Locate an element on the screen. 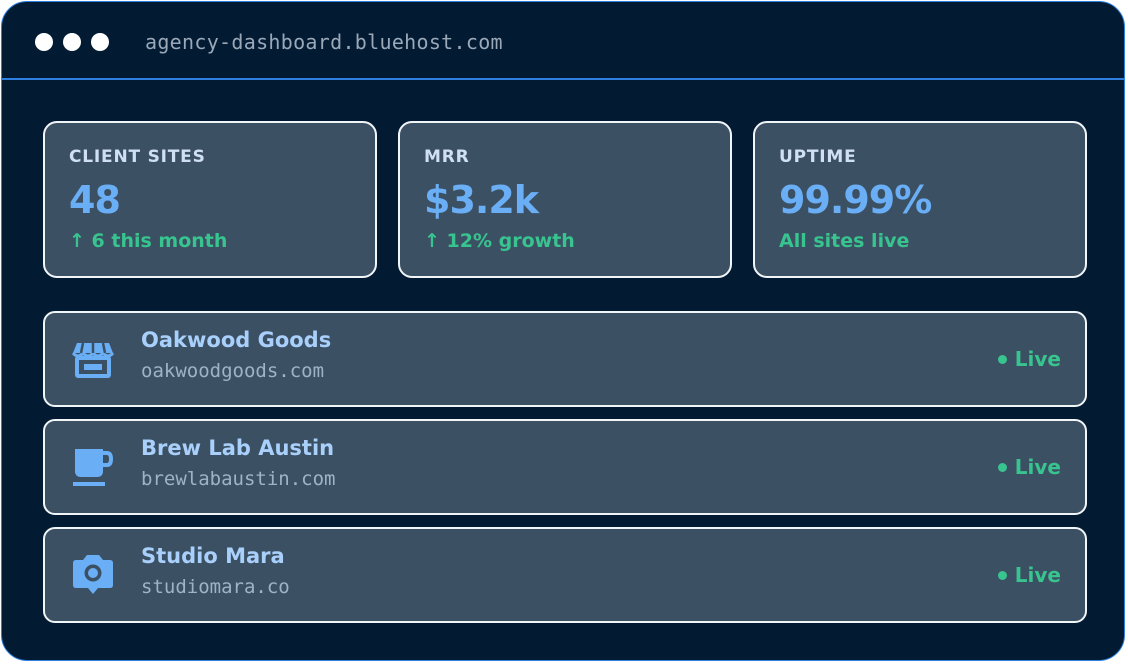 Image resolution: width=1128 pixels, height=664 pixels. site-name: Oakwood Goods is located at coordinates (236, 340).